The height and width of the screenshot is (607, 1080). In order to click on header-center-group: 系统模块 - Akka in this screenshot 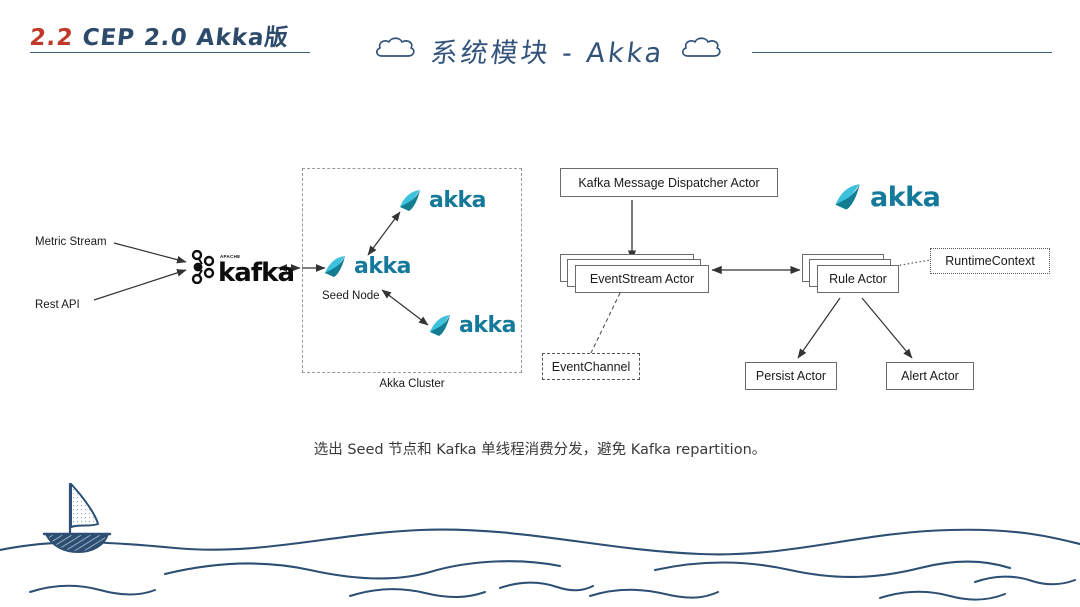, I will do `click(548, 50)`.